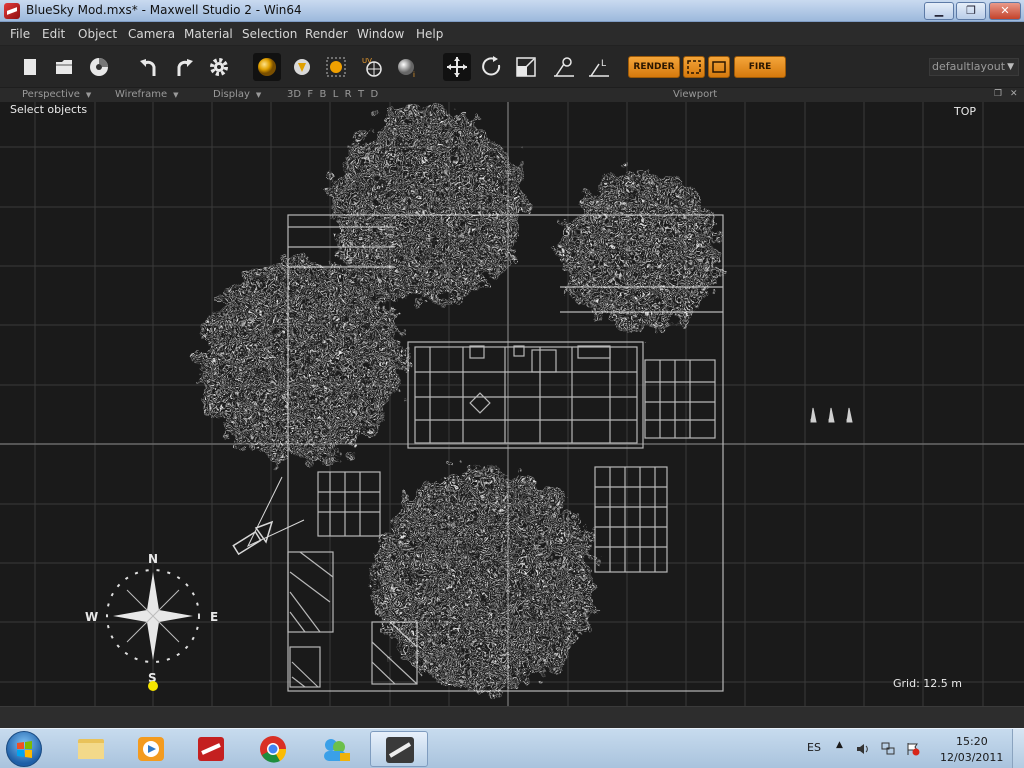  I want to click on settings-gear-icon, so click(219, 67).